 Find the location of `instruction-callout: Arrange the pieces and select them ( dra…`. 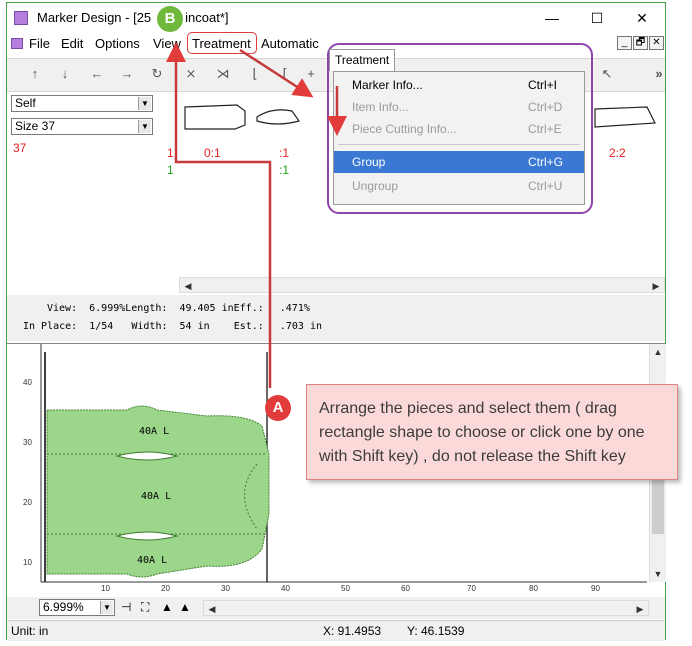

instruction-callout: Arrange the pieces and select them ( dra… is located at coordinates (492, 432).